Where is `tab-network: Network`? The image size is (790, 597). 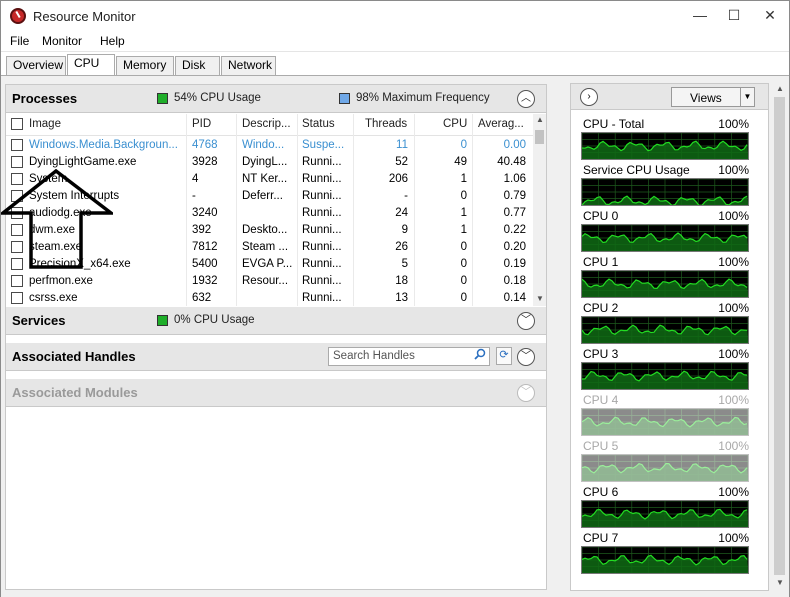
tab-network: Network is located at coordinates (248, 65).